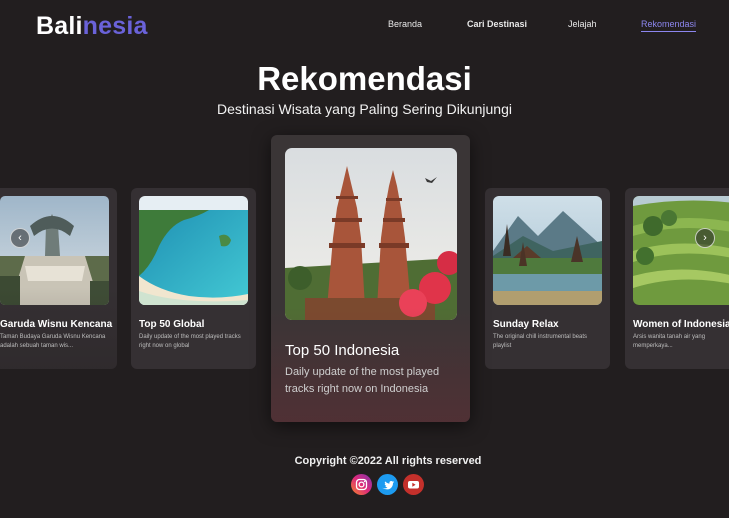 The height and width of the screenshot is (518, 729). What do you see at coordinates (59, 26) in the screenshot?
I see `logo-text-bali: Bali` at bounding box center [59, 26].